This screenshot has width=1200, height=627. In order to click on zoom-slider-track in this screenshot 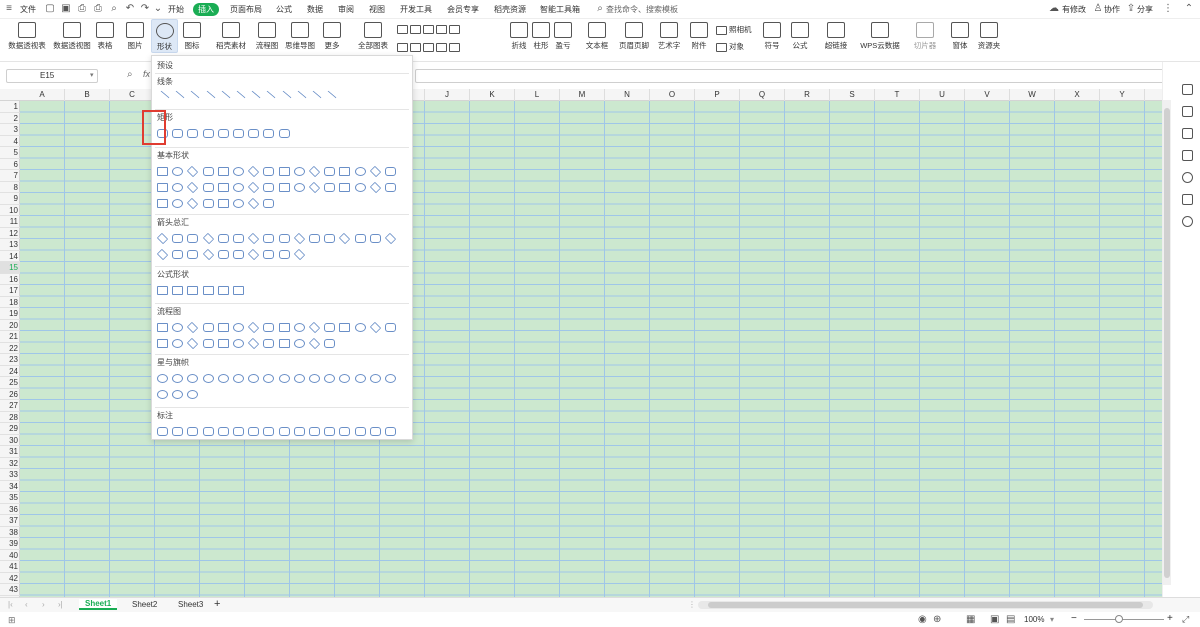, I will do `click(1124, 619)`.